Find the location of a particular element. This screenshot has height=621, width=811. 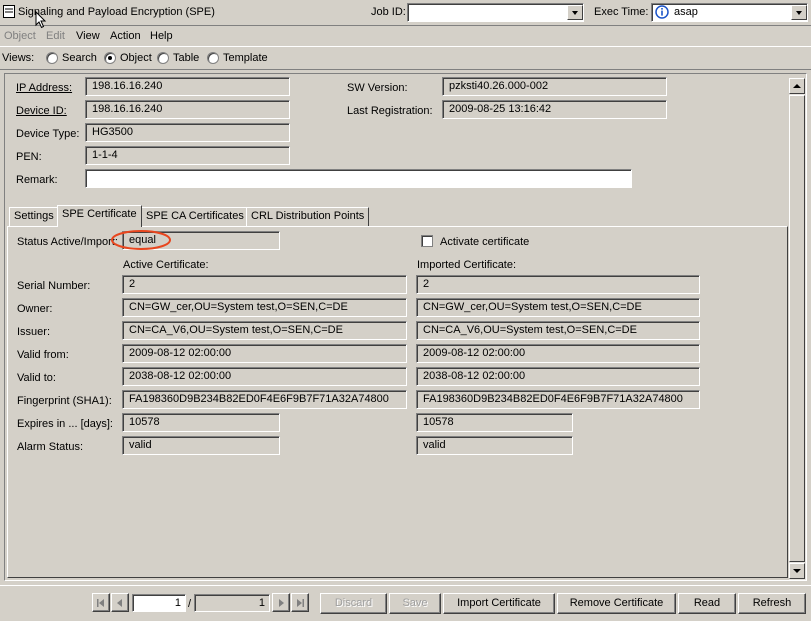

active-serial-number-field: 2 is located at coordinates (264, 284).